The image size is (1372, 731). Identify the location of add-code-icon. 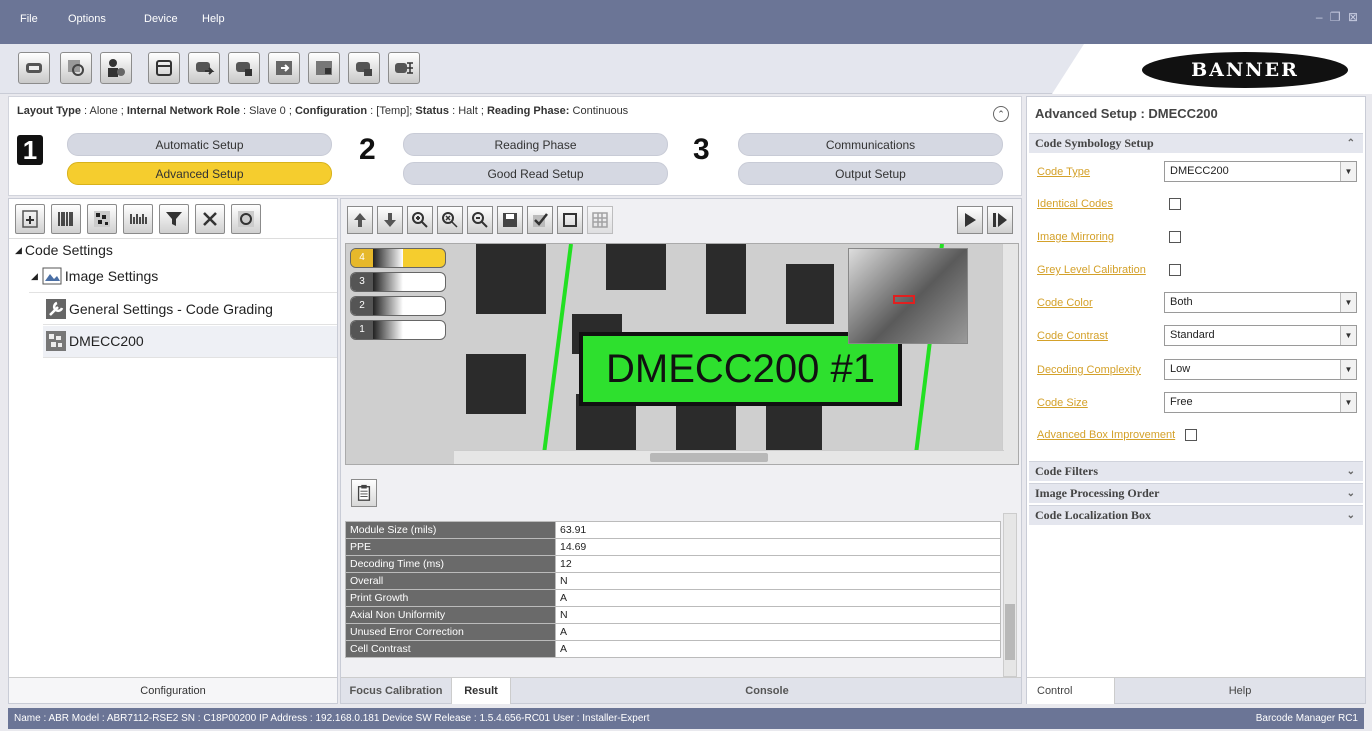
(30, 219).